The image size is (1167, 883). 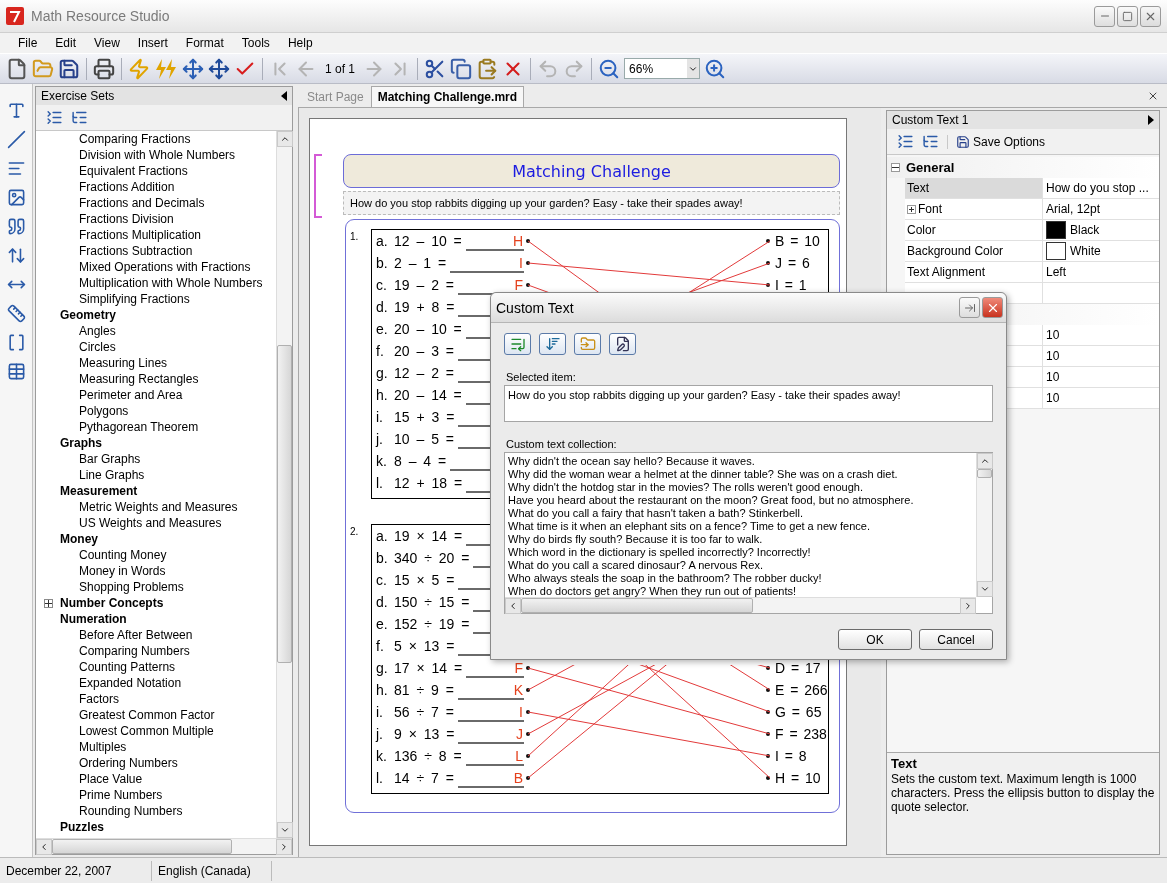 What do you see at coordinates (156, 187) in the screenshot?
I see `tree-item: Fractions Addition` at bounding box center [156, 187].